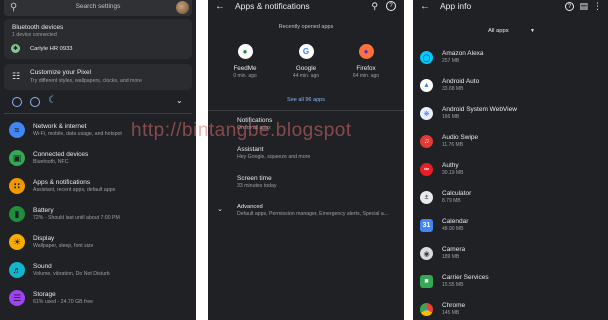 This screenshot has width=608, height=320. I want to click on settings-item-title: Network & internet, so click(60, 126).